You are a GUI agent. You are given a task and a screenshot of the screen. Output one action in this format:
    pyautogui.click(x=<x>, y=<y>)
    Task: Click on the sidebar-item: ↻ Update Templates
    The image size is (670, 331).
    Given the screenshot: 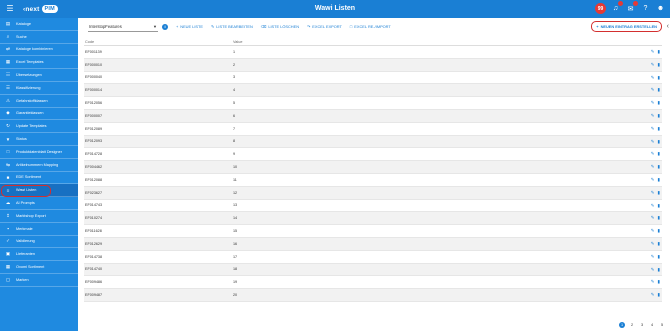 What is the action you would take?
    pyautogui.click(x=39, y=127)
    